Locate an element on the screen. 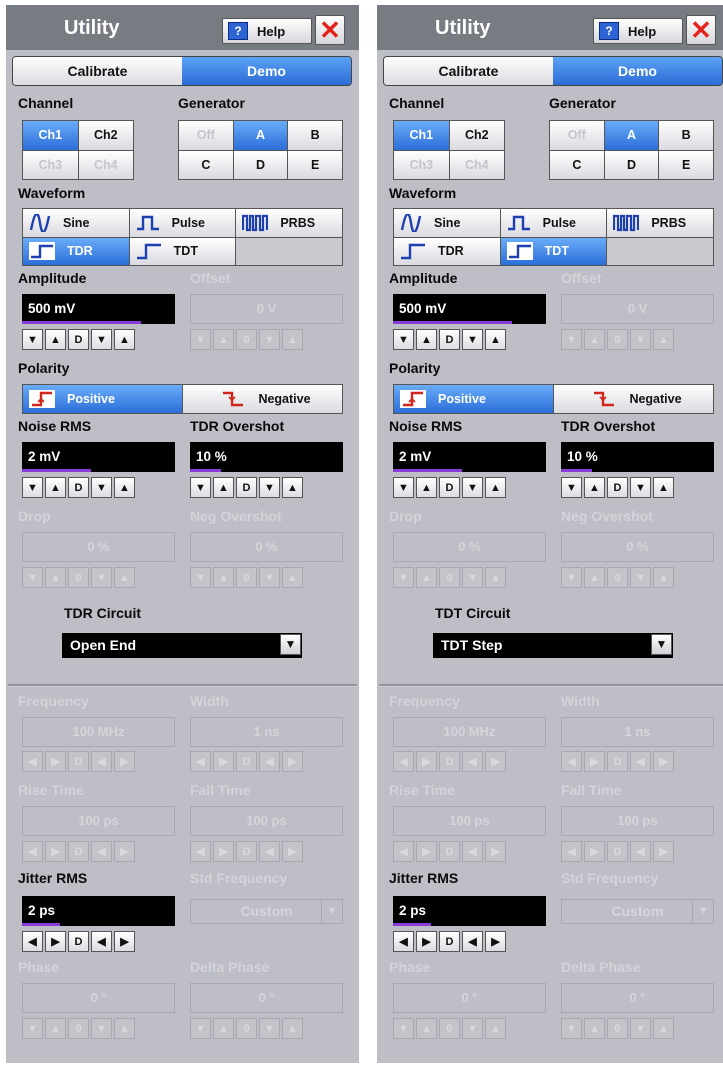 This screenshot has width=723, height=1068. neg-overshot-label: Neg Overshot is located at coordinates (607, 516).